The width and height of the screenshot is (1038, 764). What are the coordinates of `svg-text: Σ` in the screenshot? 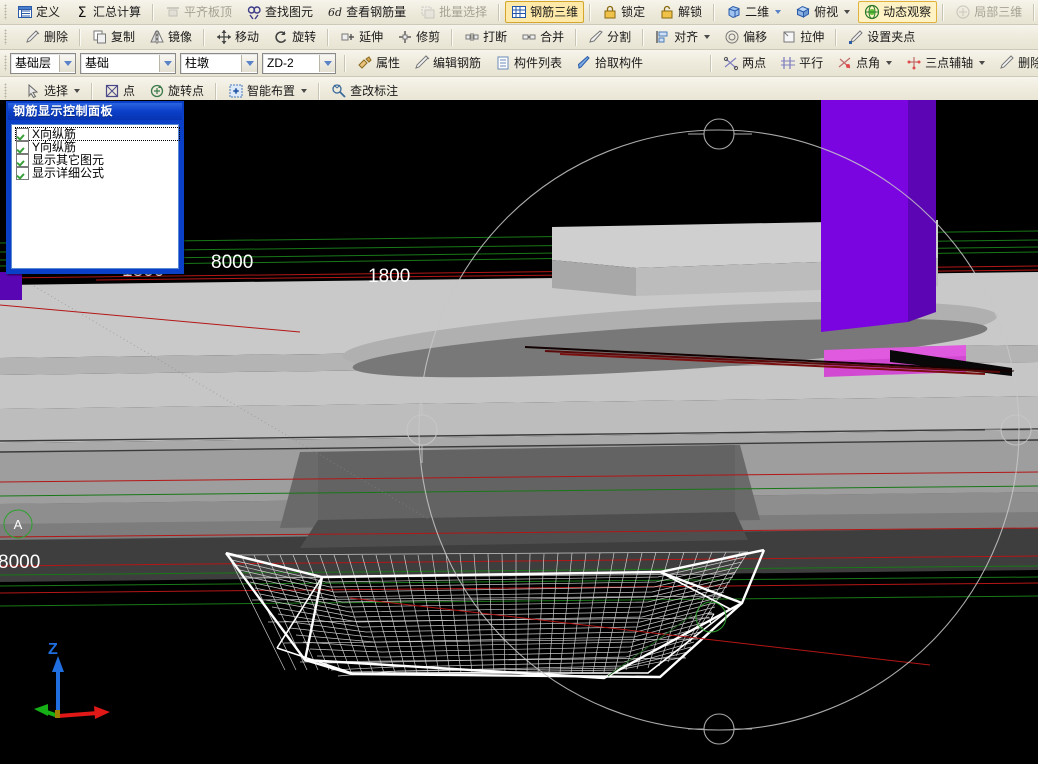 It's located at (82, 12).